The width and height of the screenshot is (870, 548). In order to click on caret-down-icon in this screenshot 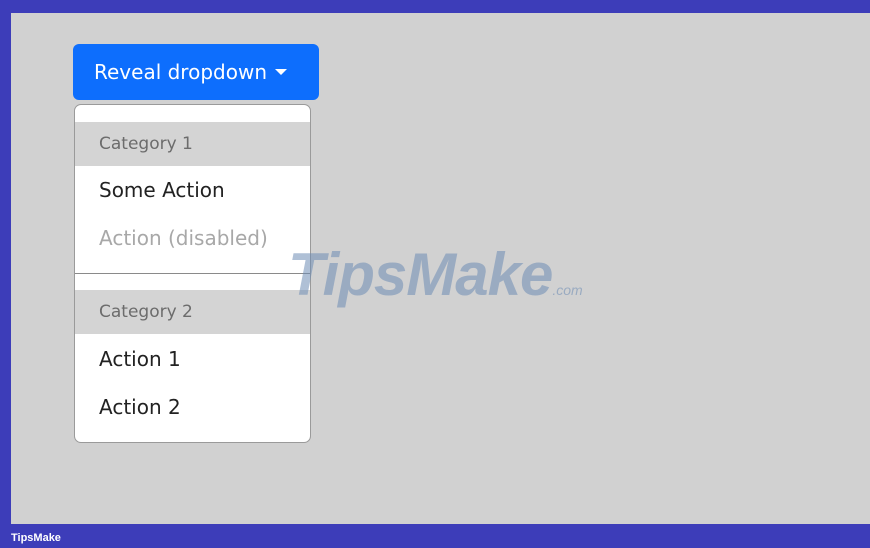, I will do `click(281, 72)`.